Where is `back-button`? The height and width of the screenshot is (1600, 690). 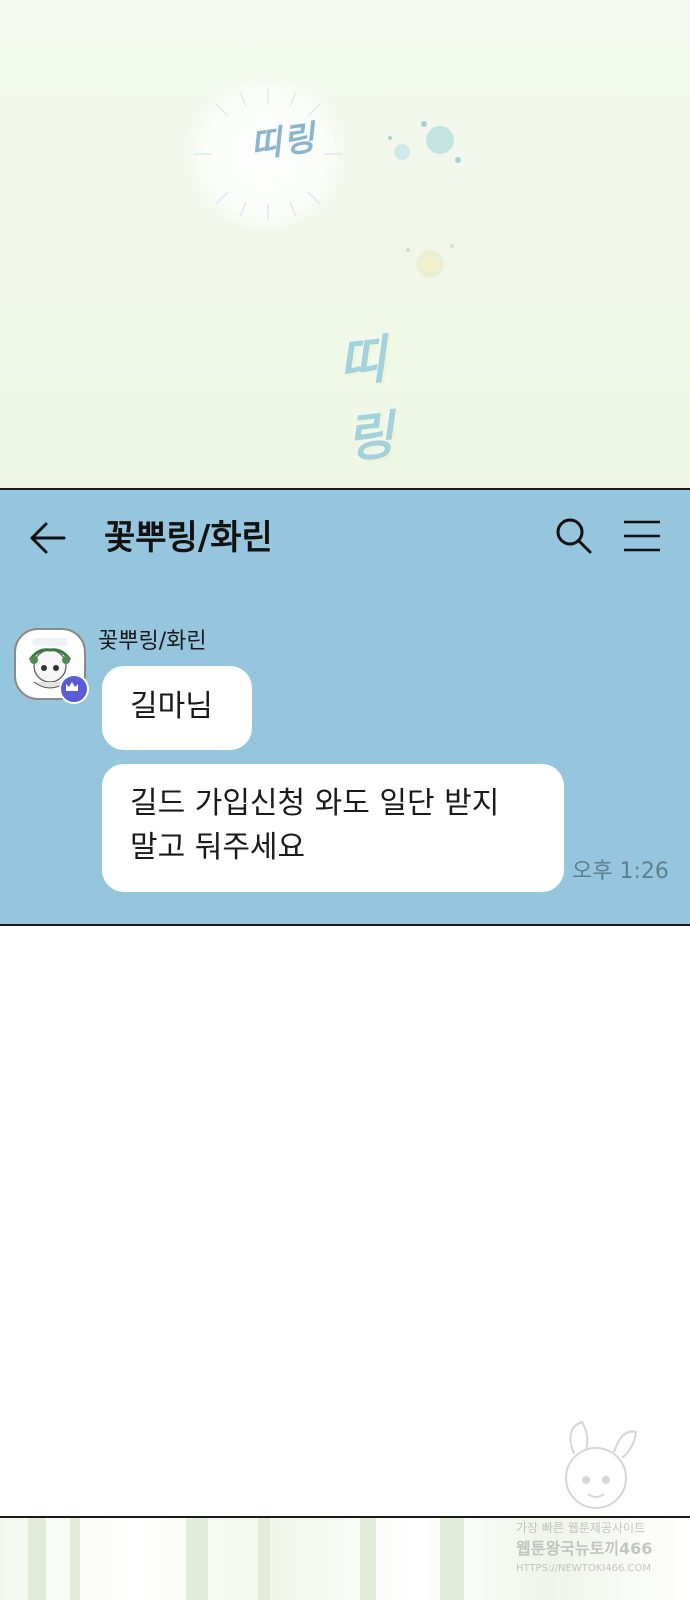
back-button is located at coordinates (48, 538).